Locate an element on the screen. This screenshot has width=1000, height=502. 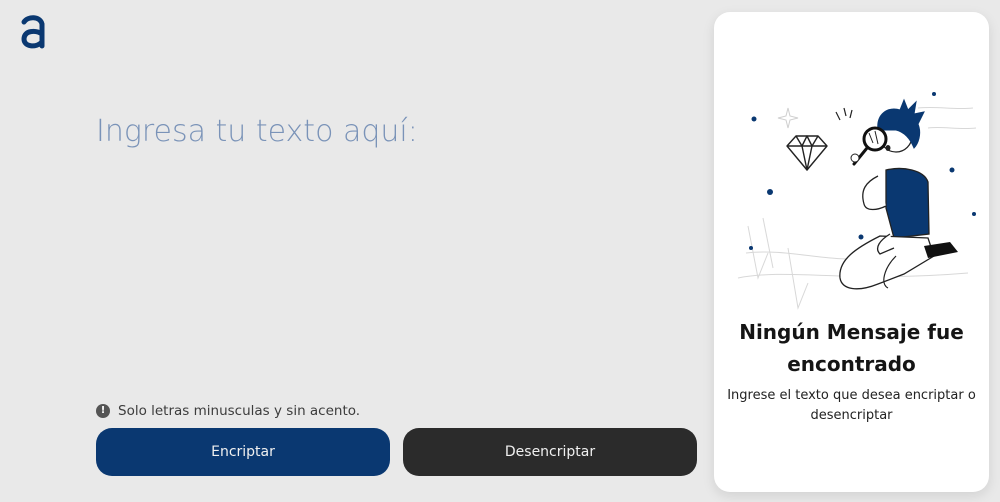
encrypt-button: Encriptar is located at coordinates (243, 452).